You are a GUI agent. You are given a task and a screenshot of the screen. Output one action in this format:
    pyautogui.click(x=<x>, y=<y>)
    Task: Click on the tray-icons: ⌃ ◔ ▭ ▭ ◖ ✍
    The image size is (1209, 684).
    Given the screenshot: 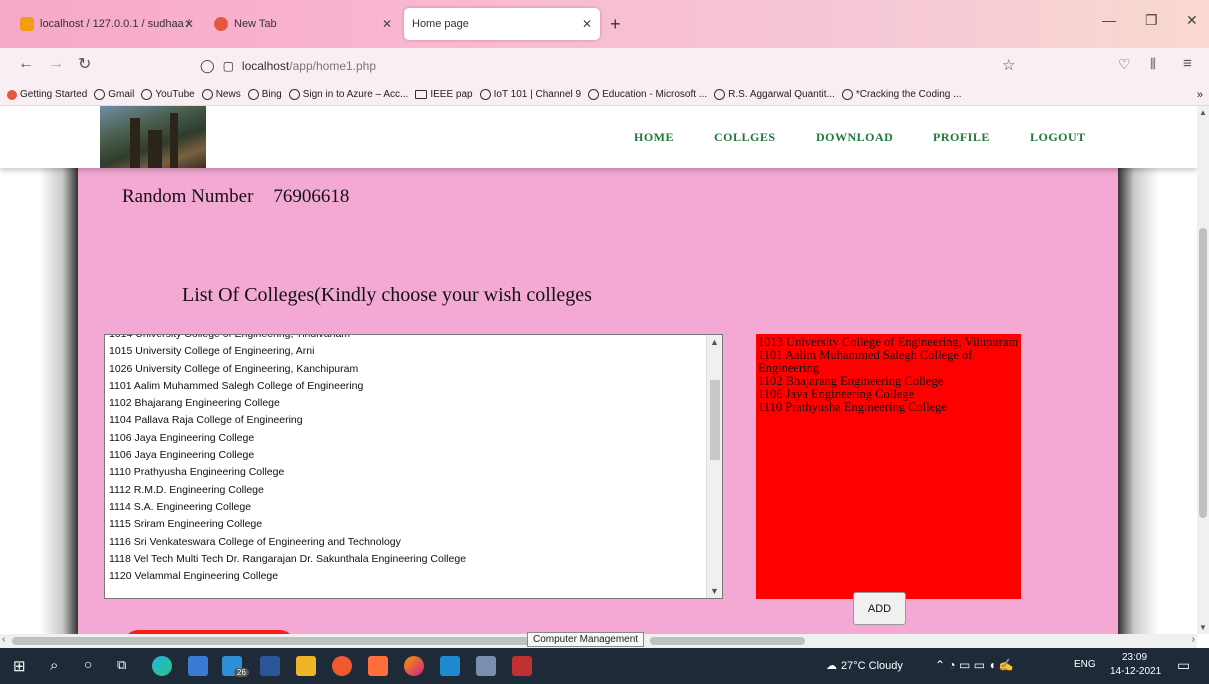 What is the action you would take?
    pyautogui.click(x=974, y=665)
    